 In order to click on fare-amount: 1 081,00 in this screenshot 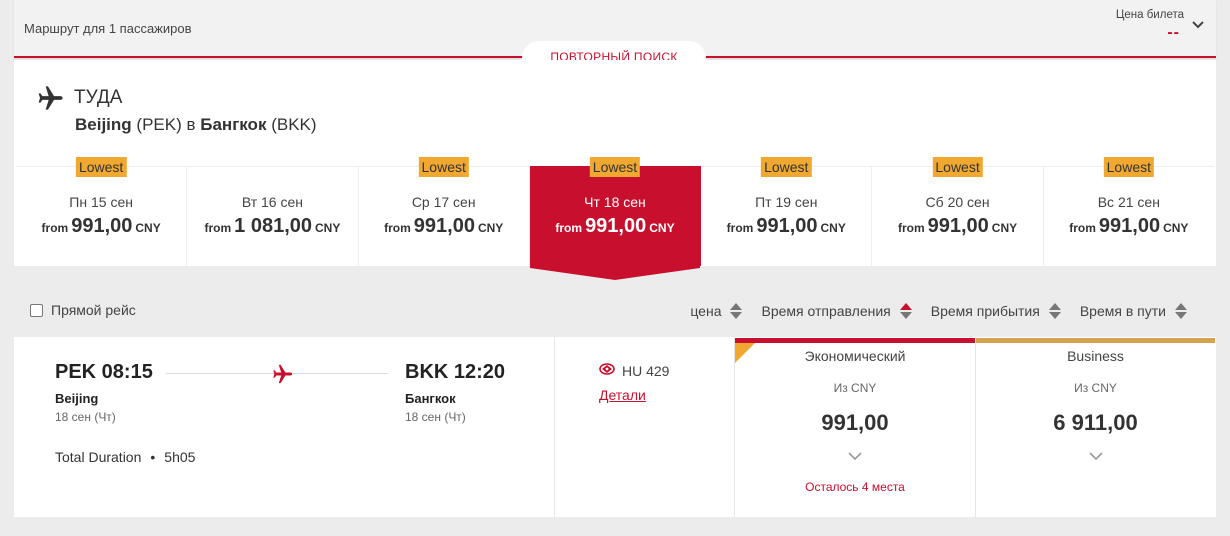, I will do `click(273, 226)`.